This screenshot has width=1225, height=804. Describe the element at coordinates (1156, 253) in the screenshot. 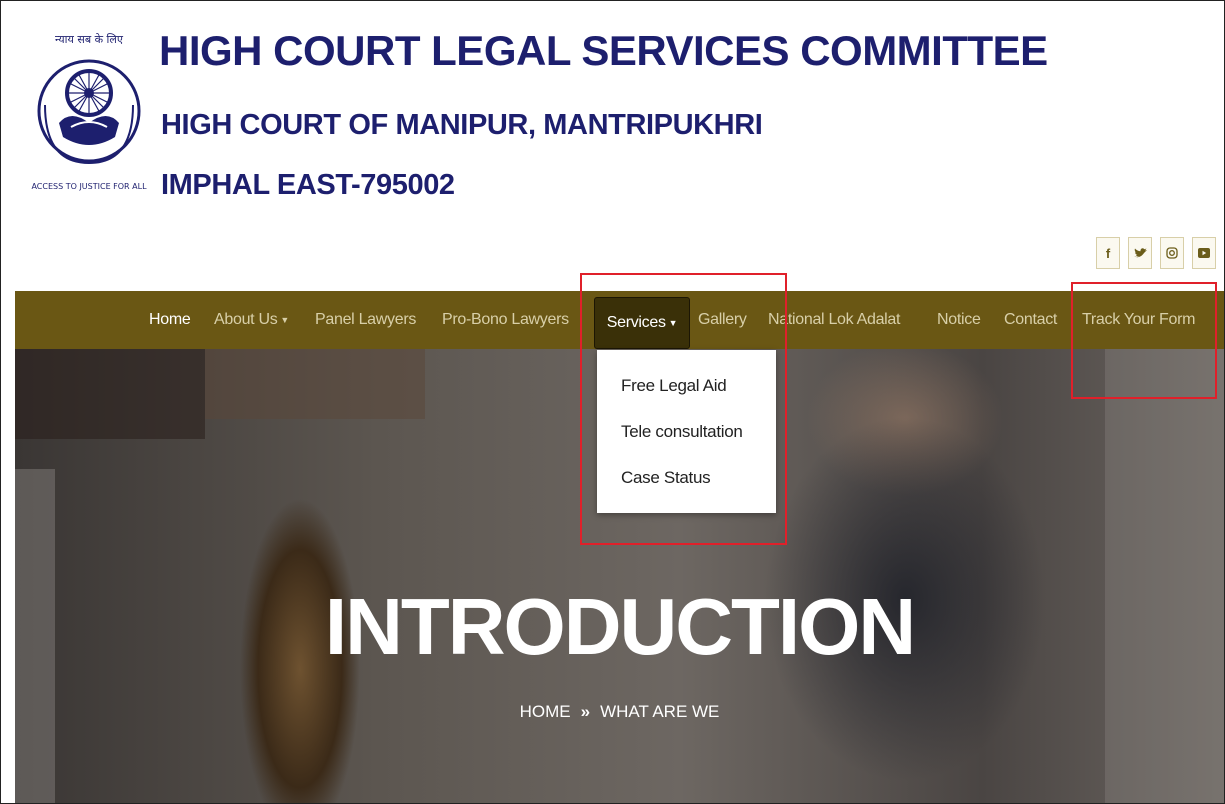

I see `social-links: f` at that location.